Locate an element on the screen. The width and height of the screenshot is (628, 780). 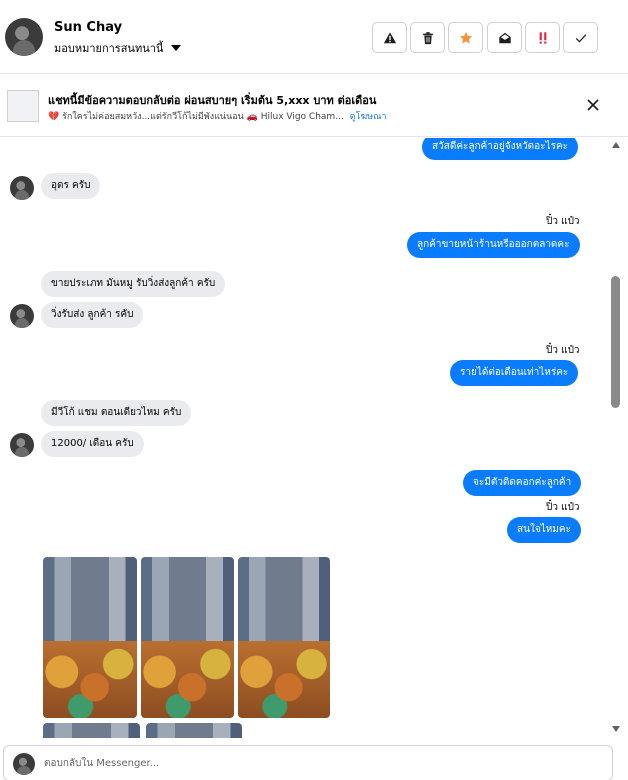
page-avatar is located at coordinates (24, 764).